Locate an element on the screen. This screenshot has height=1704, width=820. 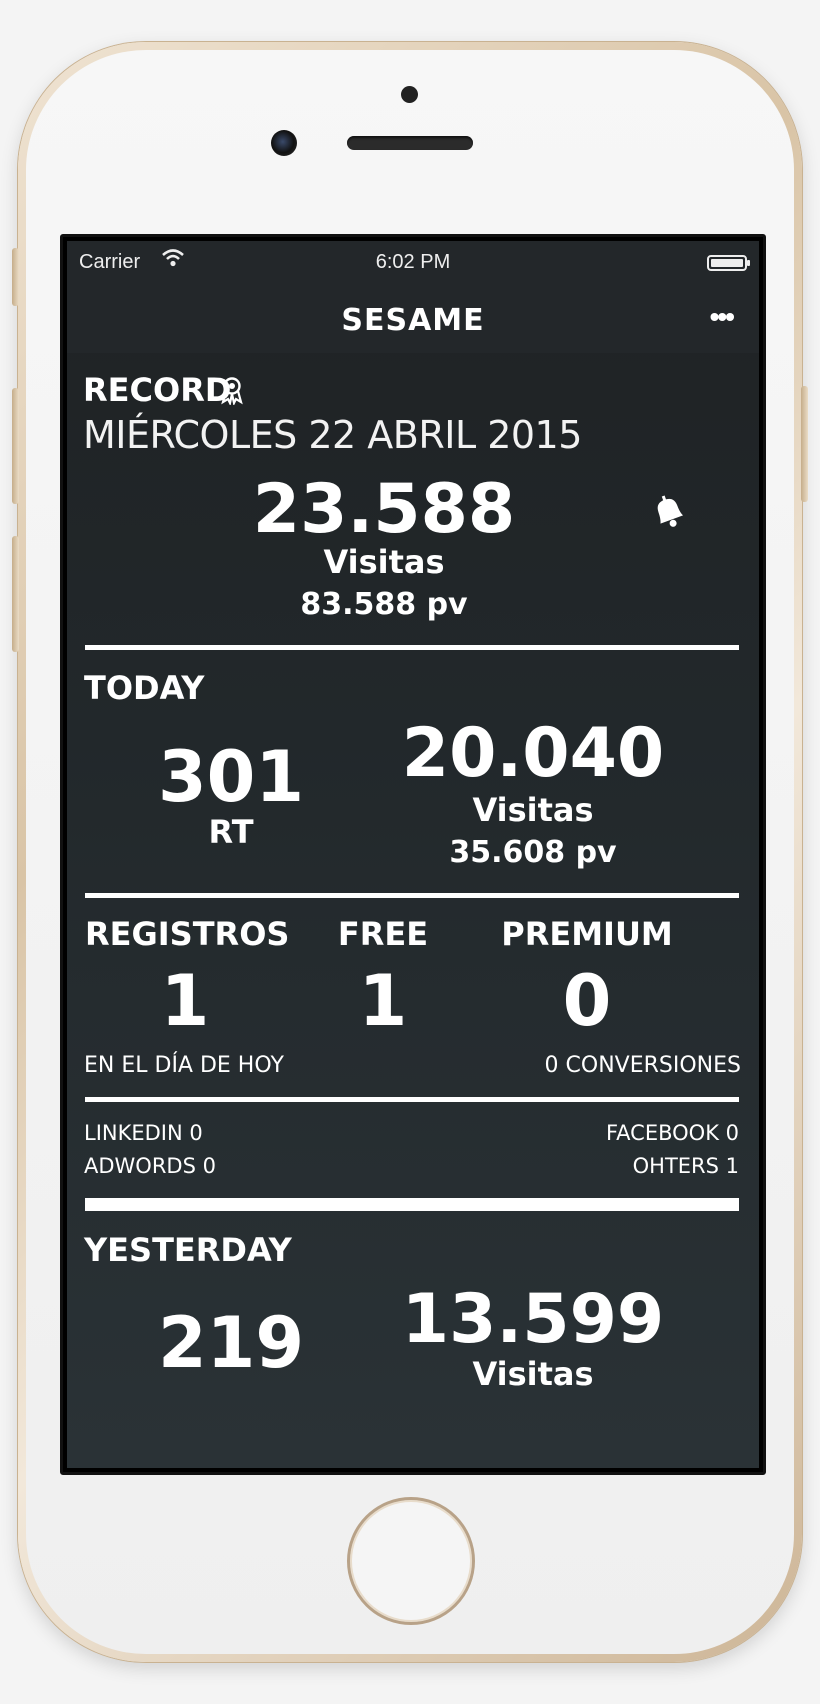
volume-down-button is located at coordinates (15, 594).